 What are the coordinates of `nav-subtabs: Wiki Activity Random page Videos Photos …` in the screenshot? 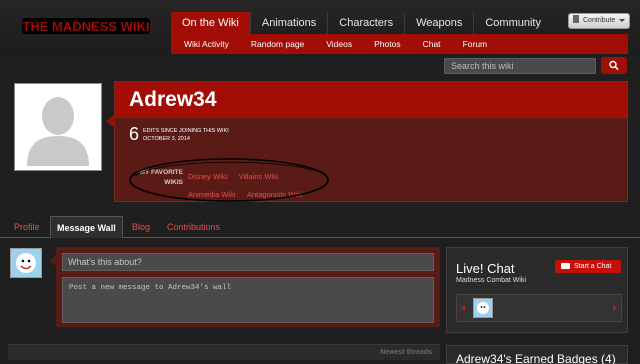 It's located at (399, 44).